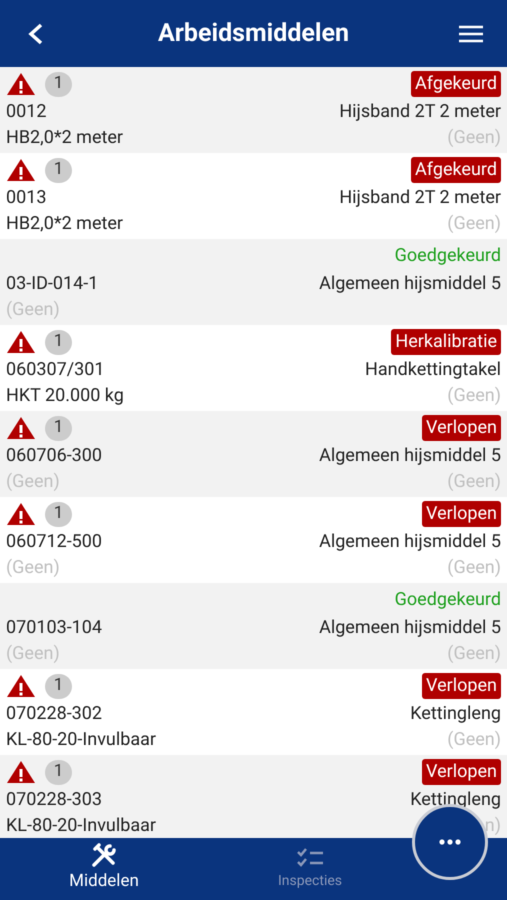 The image size is (507, 900). What do you see at coordinates (54, 800) in the screenshot?
I see `item-code: 070228-303` at bounding box center [54, 800].